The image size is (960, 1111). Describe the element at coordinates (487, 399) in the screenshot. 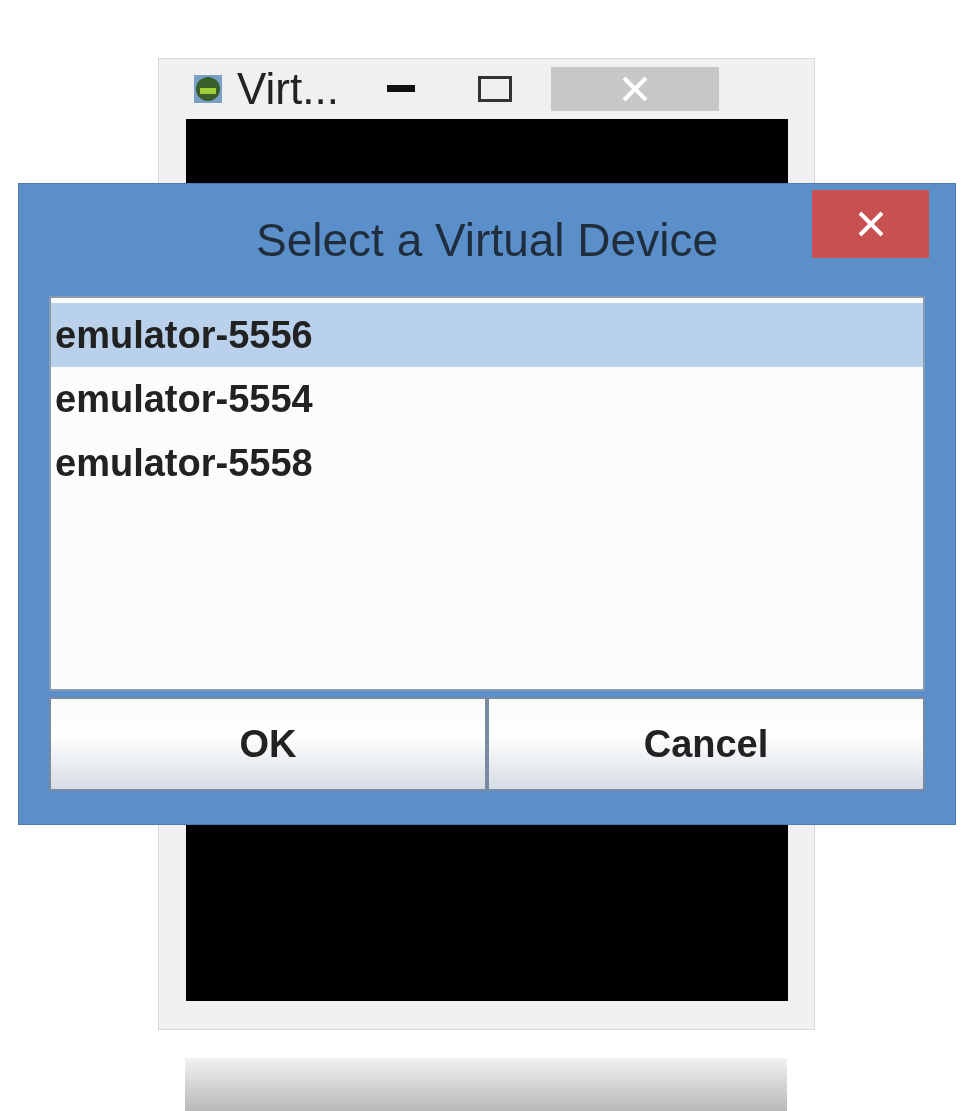

I see `device-item: emulator-5554` at that location.